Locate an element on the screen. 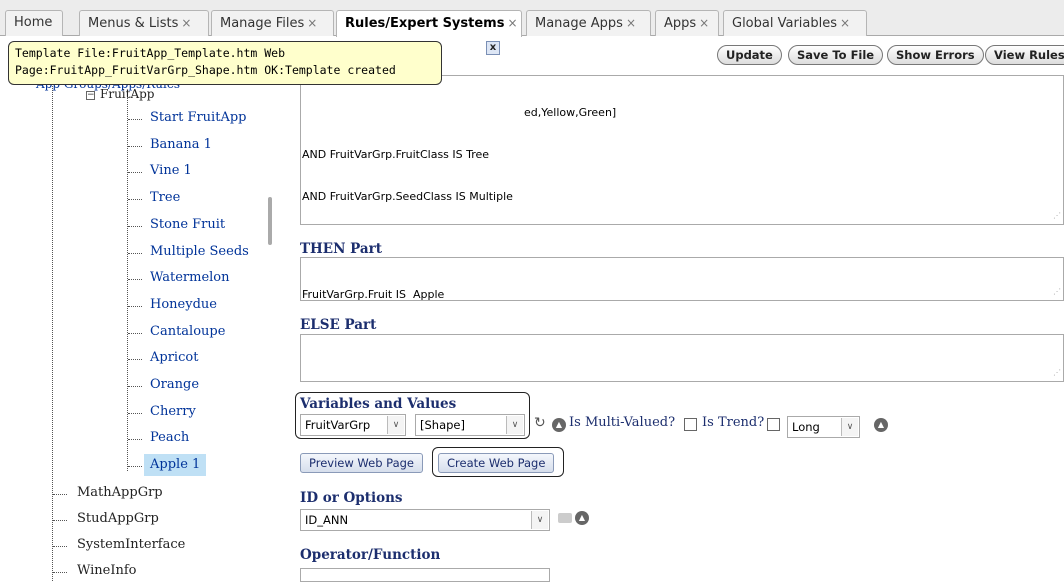  tree-rule-item: Watermelon is located at coordinates (190, 278).